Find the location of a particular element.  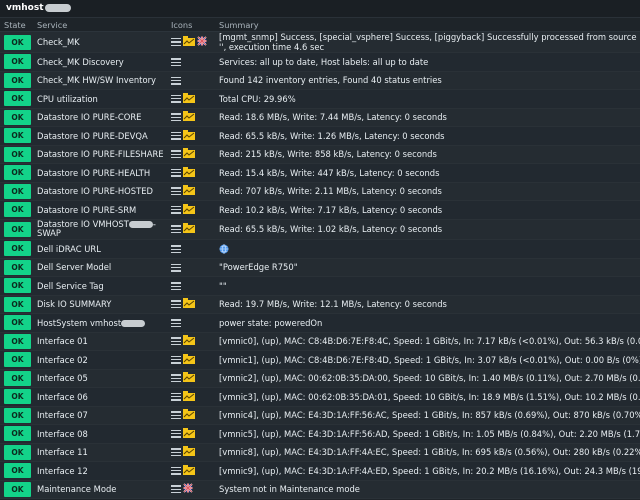

service-name: Interface 06 is located at coordinates (62, 397).